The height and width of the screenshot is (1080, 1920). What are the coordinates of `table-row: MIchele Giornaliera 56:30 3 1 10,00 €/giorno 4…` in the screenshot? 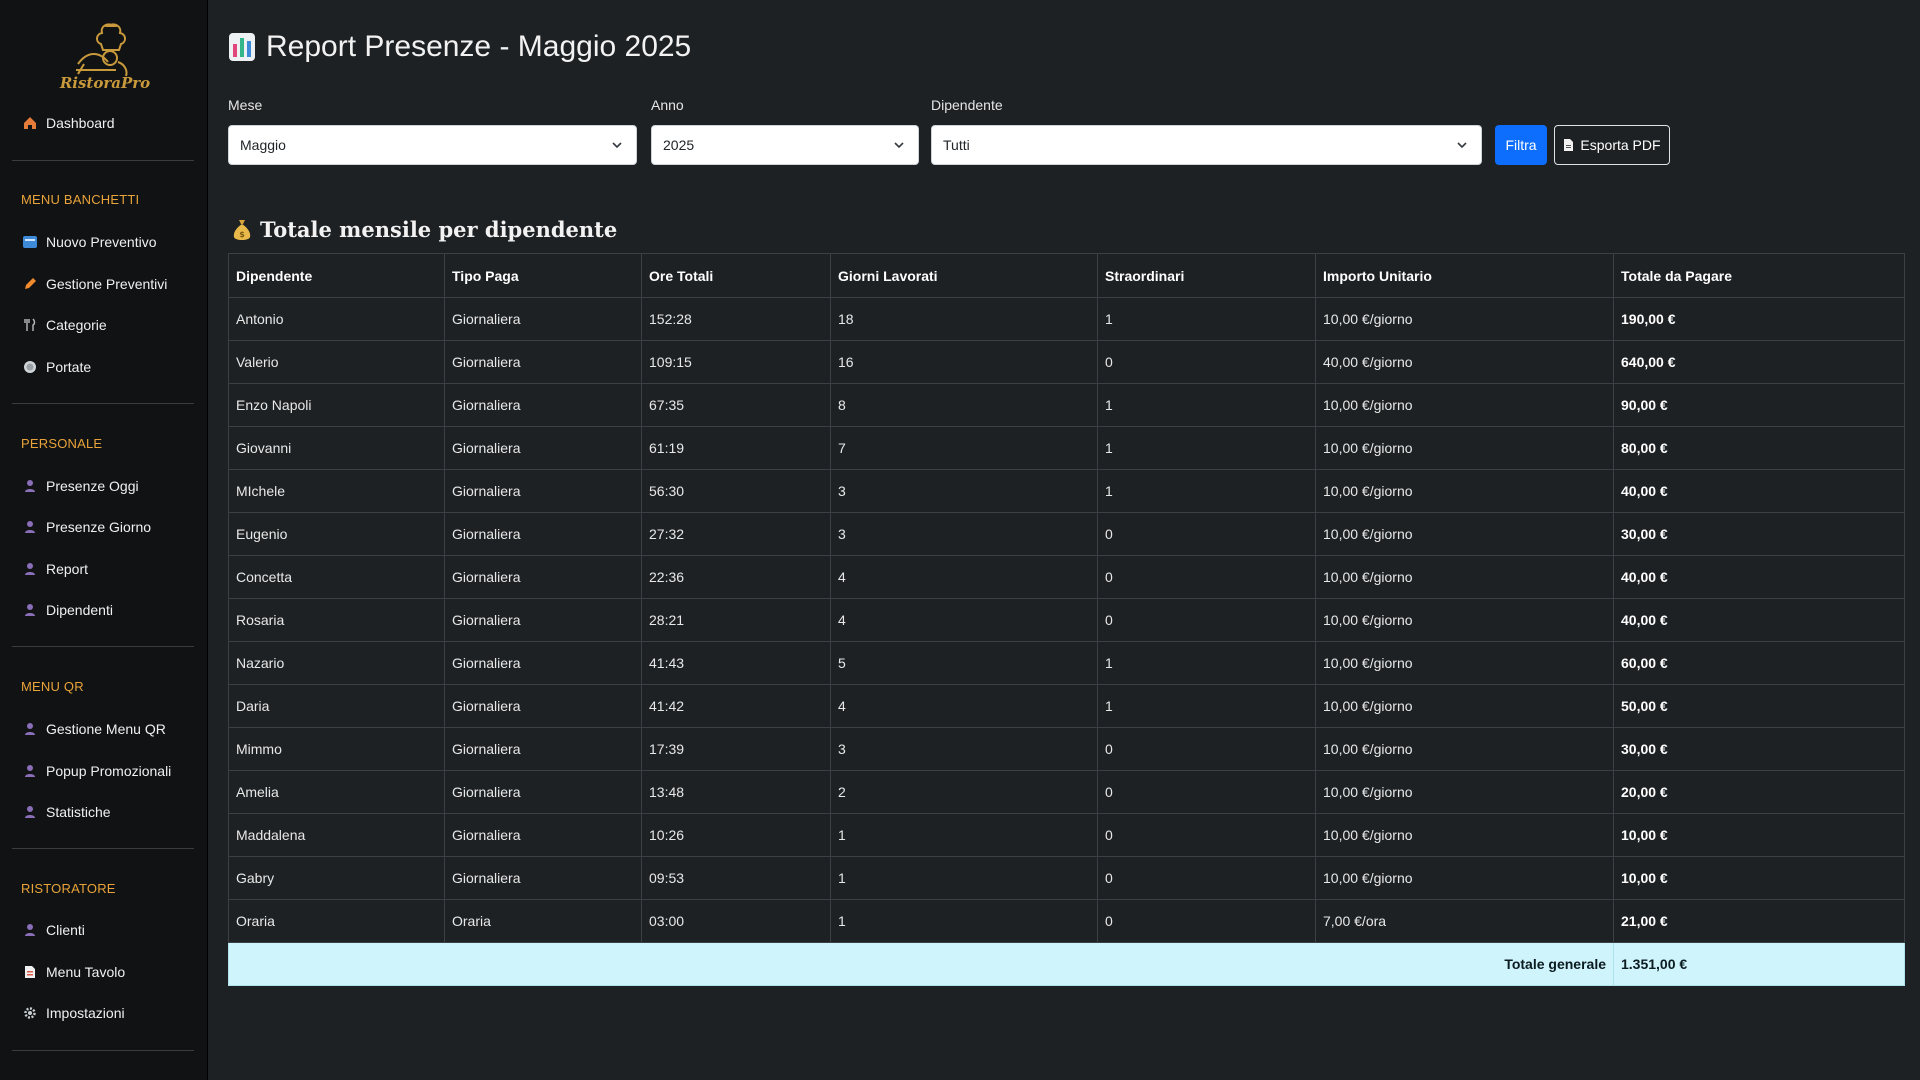 It's located at (1066, 491).